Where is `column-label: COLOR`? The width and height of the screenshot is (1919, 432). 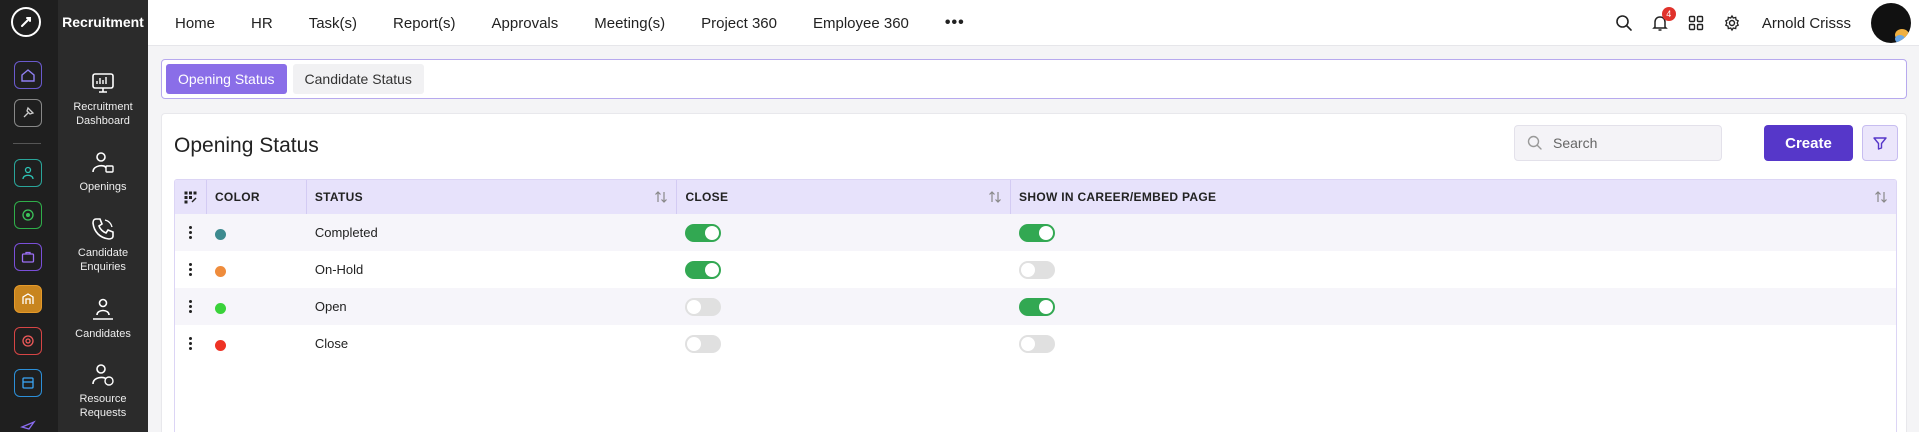 column-label: COLOR is located at coordinates (237, 197).